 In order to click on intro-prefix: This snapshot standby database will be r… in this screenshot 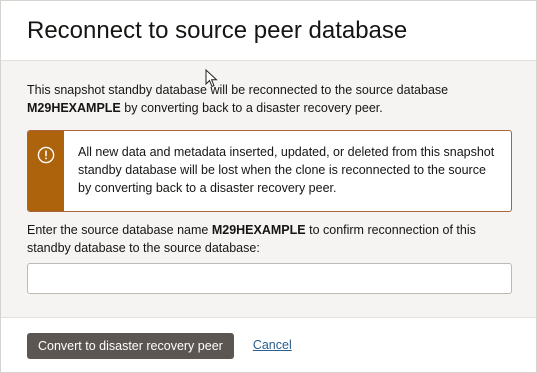, I will do `click(238, 90)`.